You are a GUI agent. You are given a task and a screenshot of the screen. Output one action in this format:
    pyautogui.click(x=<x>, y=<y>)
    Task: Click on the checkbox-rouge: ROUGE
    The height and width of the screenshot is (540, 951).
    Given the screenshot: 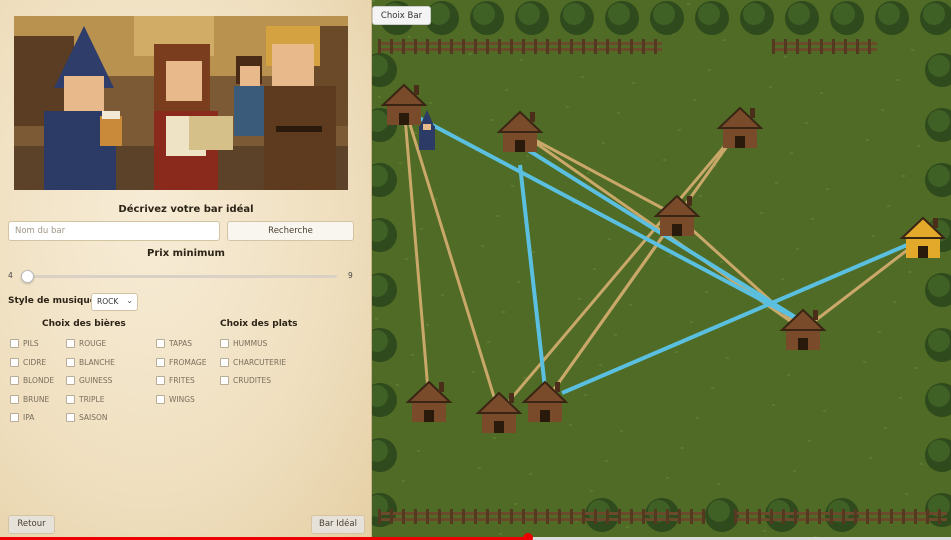 What is the action you would take?
    pyautogui.click(x=86, y=343)
    